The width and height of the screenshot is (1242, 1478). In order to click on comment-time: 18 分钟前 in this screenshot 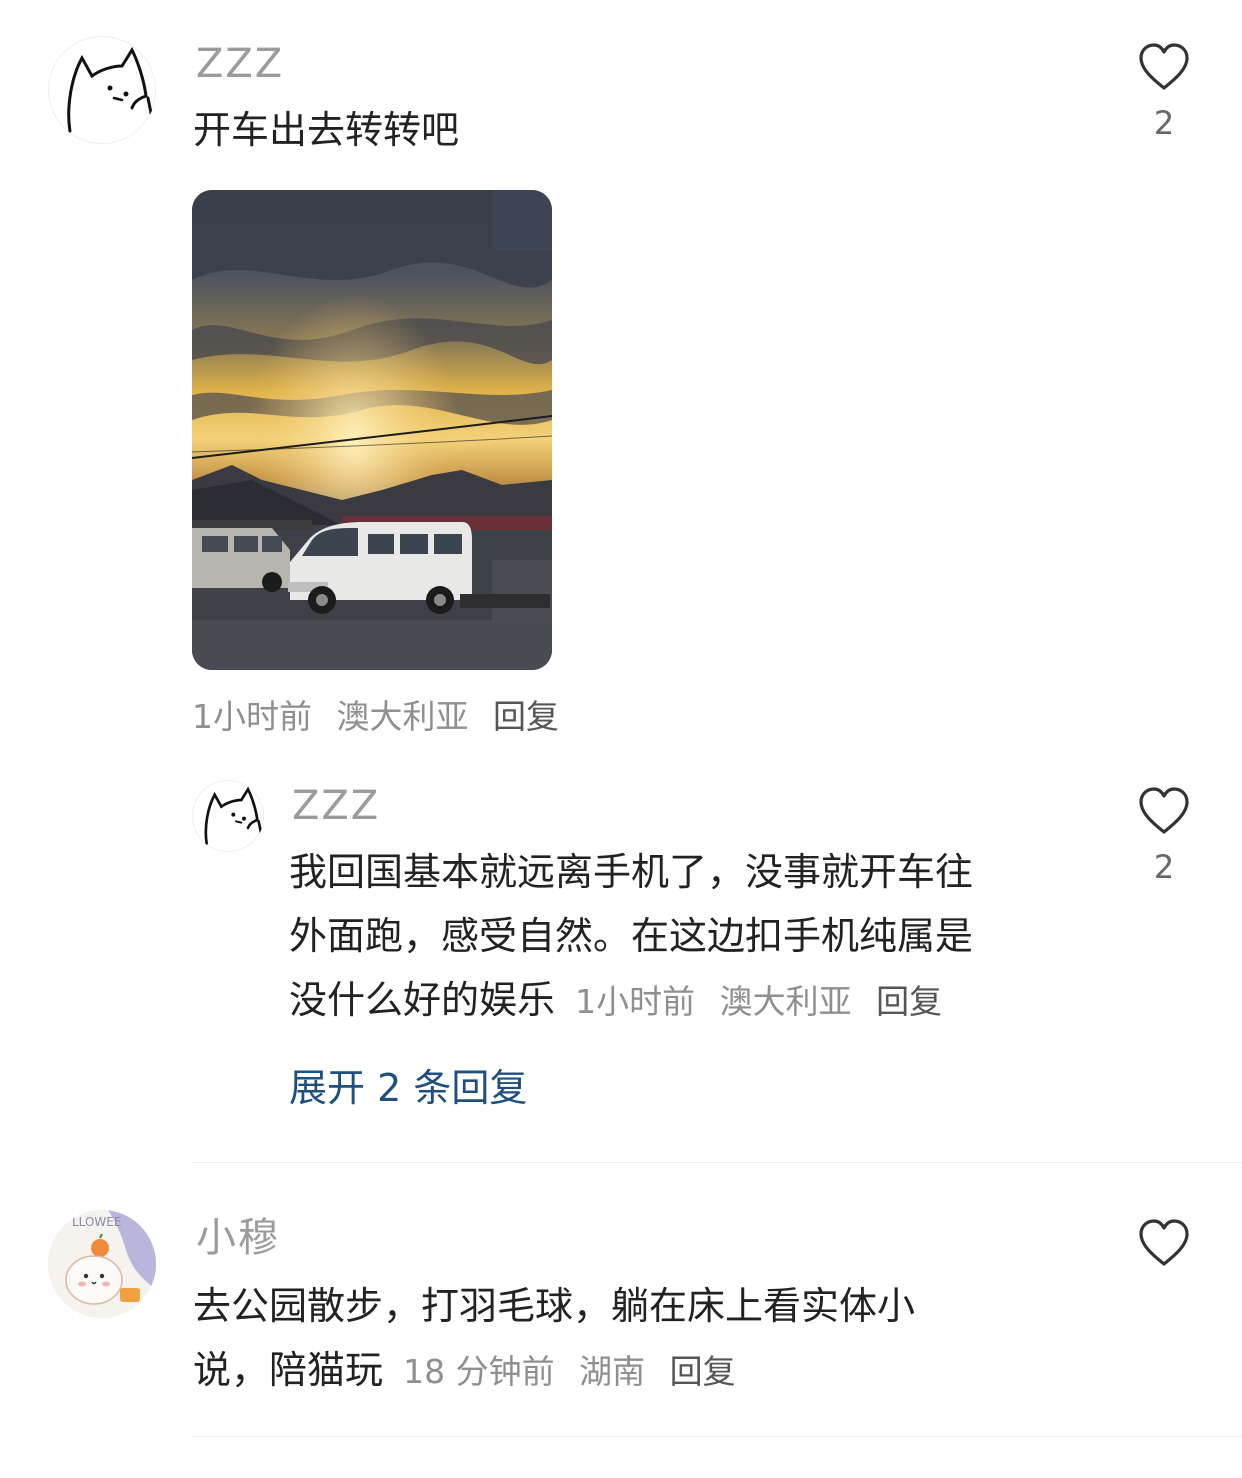, I will do `click(479, 1371)`.